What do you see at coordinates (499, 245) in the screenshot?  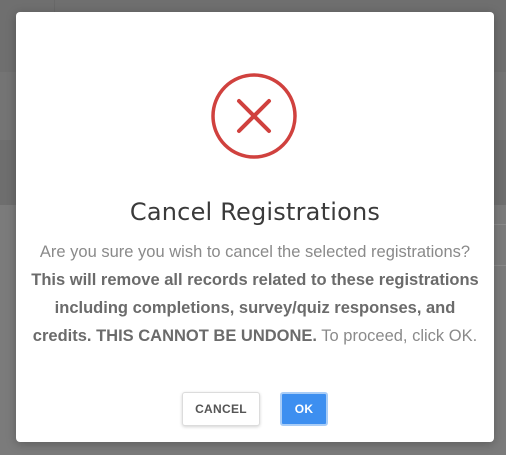 I see `background-input` at bounding box center [499, 245].